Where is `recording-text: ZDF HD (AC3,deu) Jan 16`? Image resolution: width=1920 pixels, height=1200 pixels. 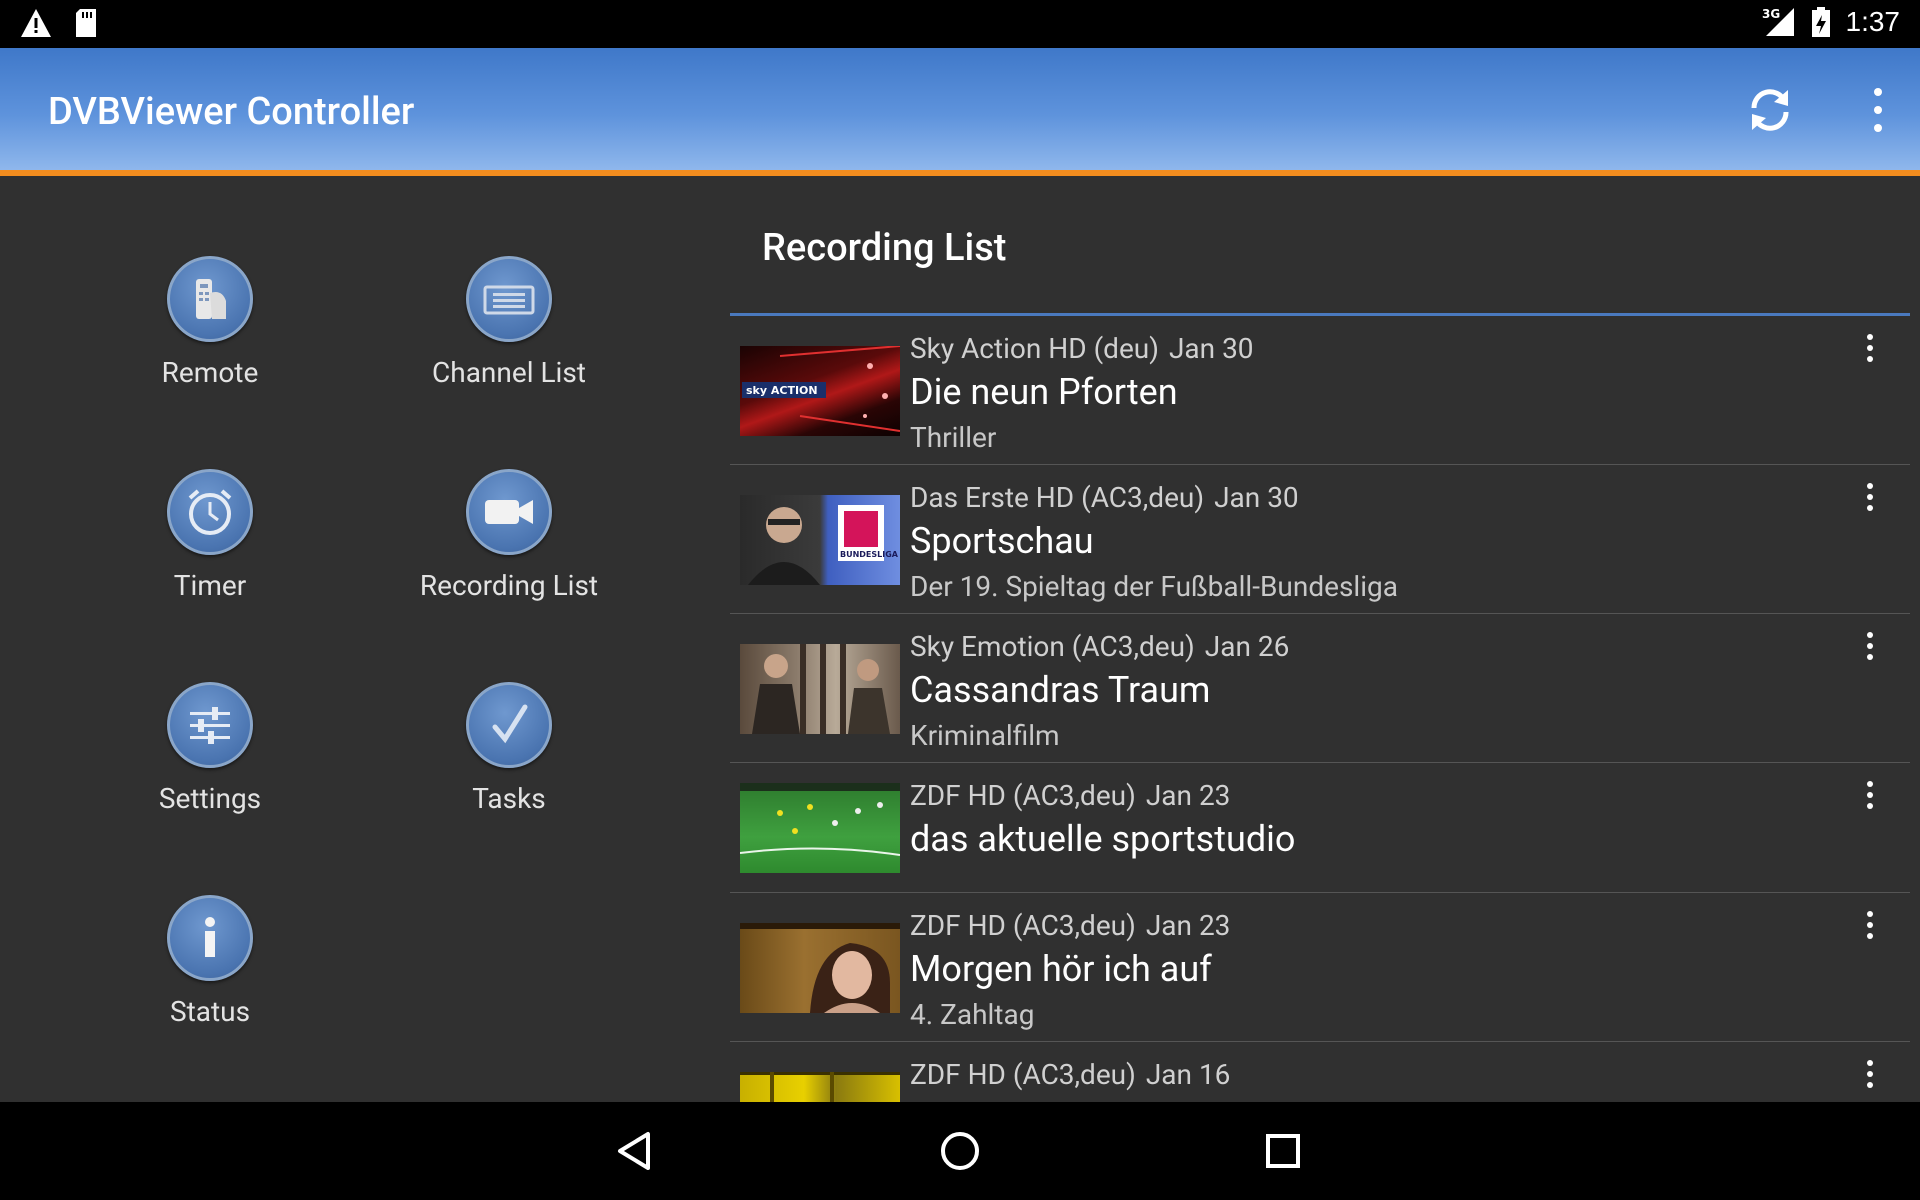
recording-text: ZDF HD (AC3,deu) Jan 16 is located at coordinates (1070, 1074).